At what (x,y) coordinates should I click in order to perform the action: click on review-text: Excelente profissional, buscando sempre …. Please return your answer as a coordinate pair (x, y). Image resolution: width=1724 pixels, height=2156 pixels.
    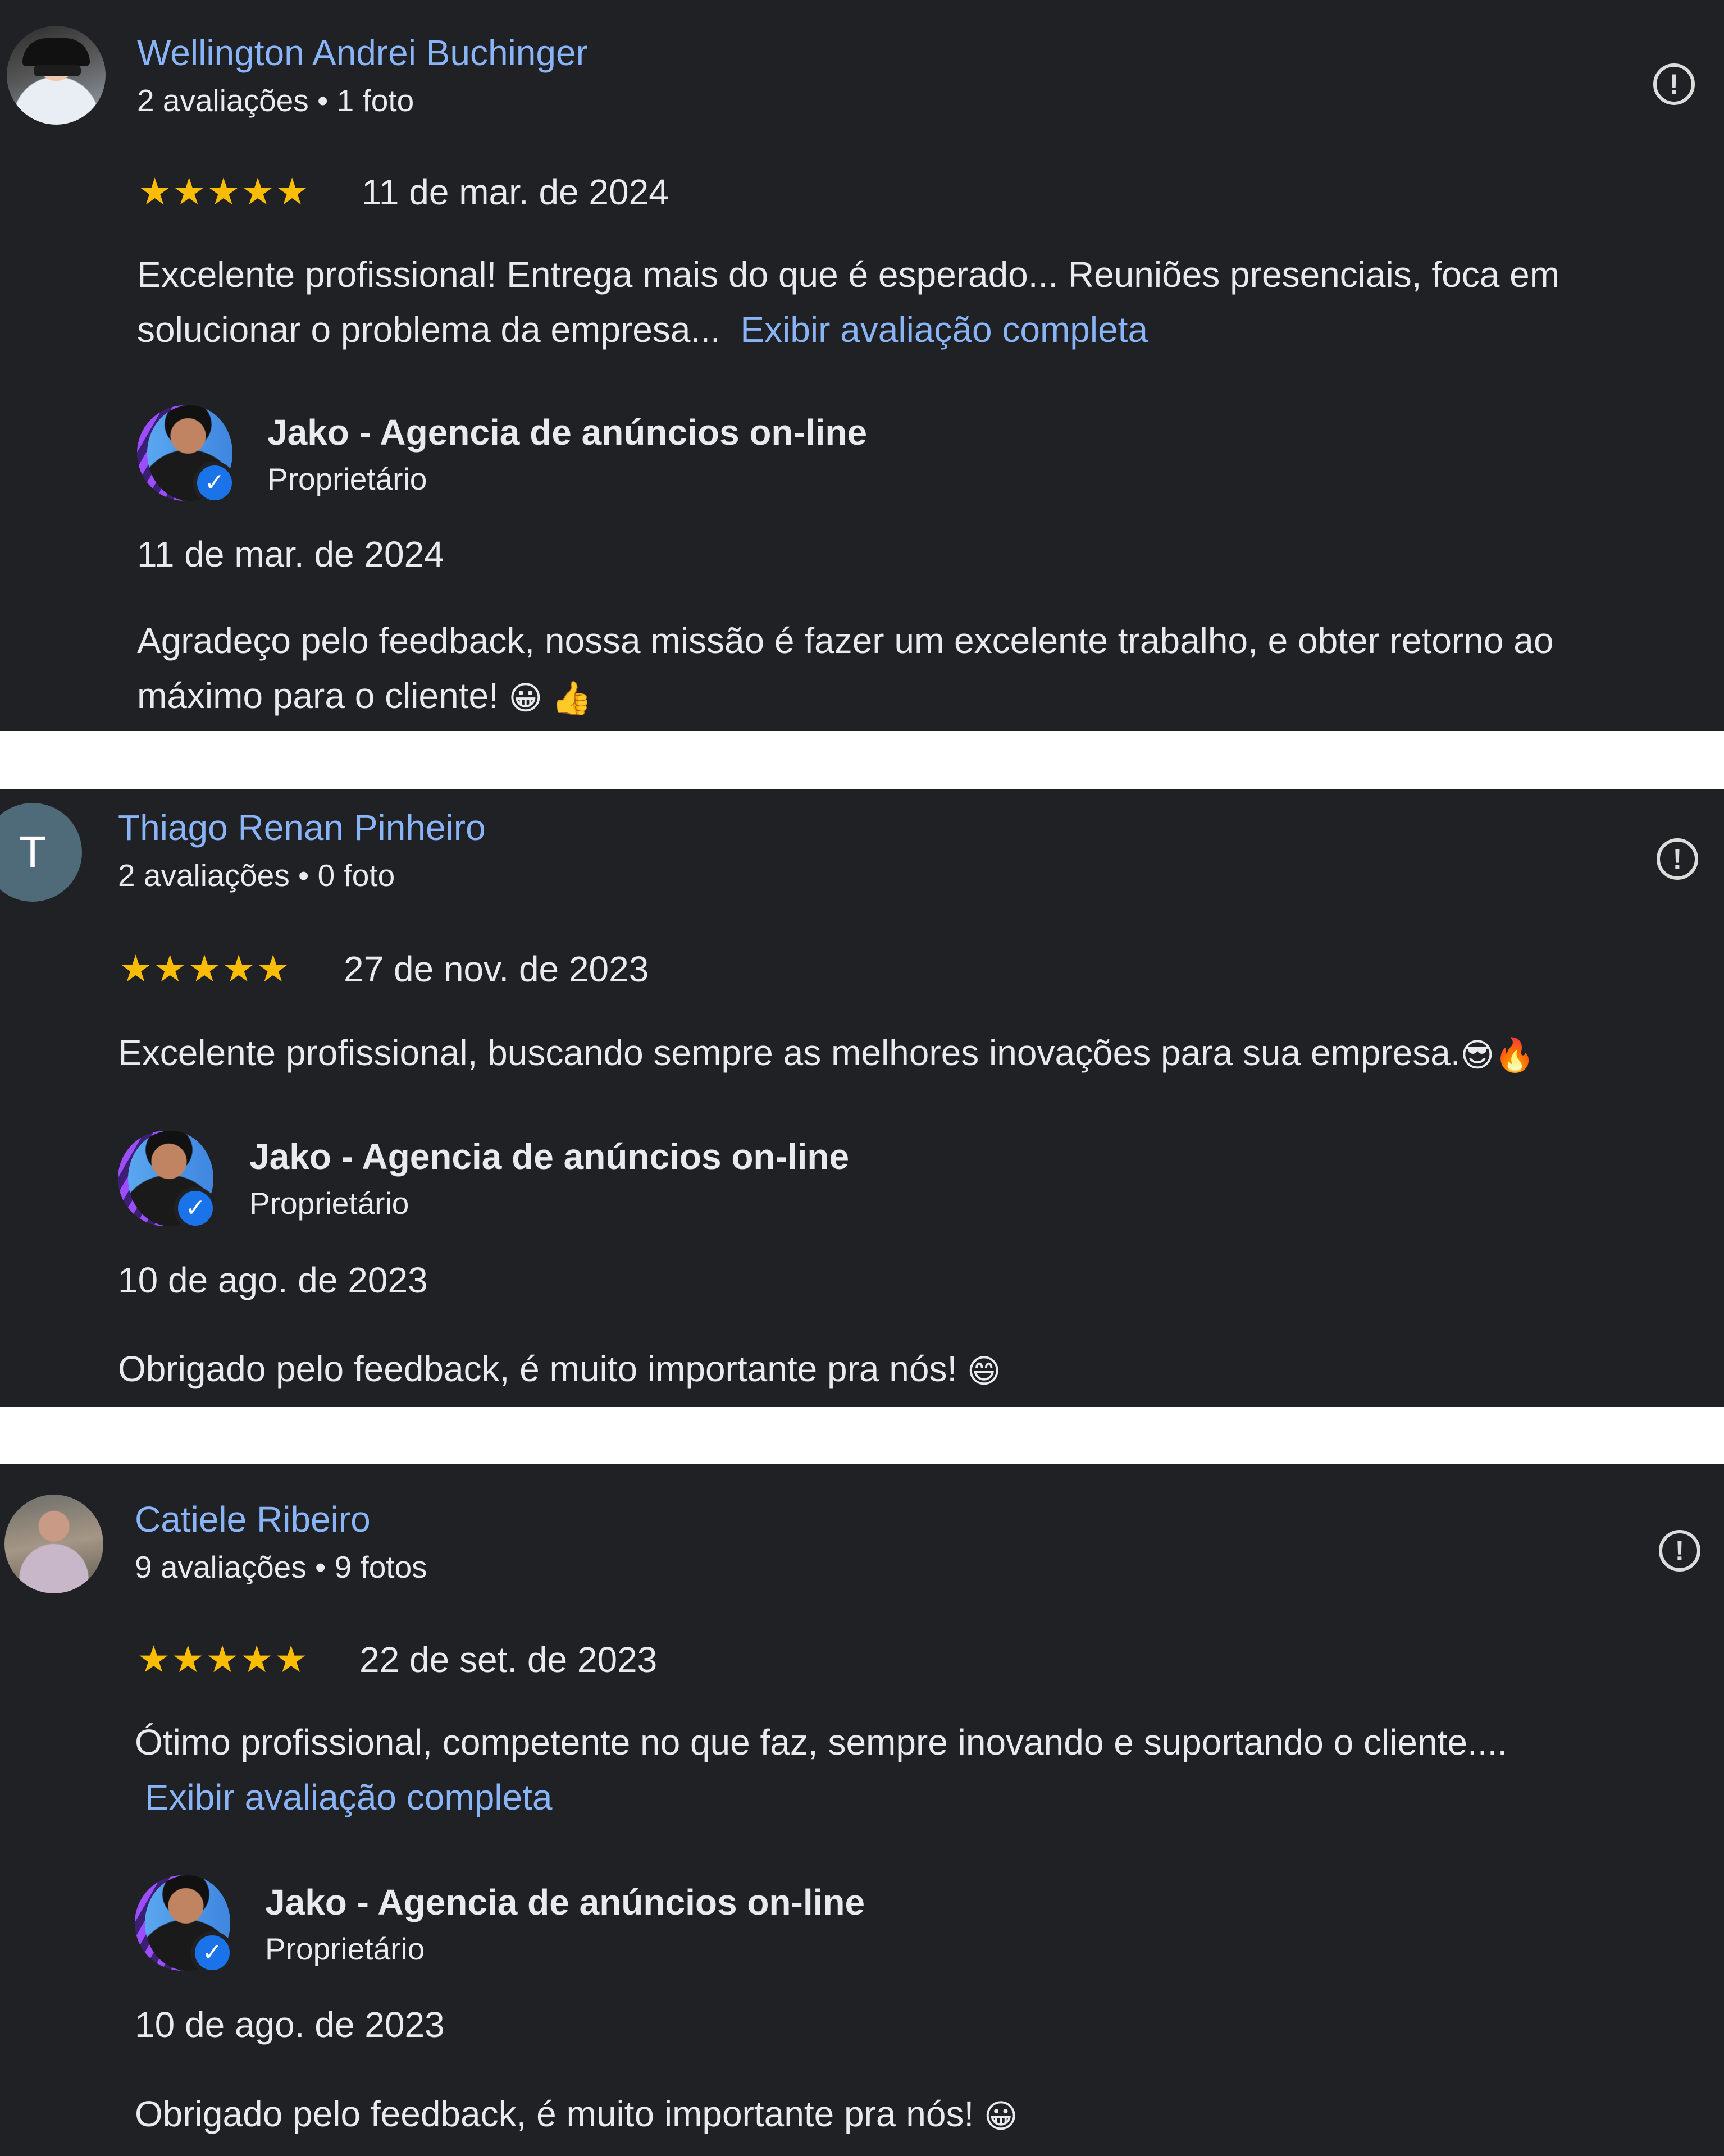
    Looking at the image, I should click on (826, 1054).